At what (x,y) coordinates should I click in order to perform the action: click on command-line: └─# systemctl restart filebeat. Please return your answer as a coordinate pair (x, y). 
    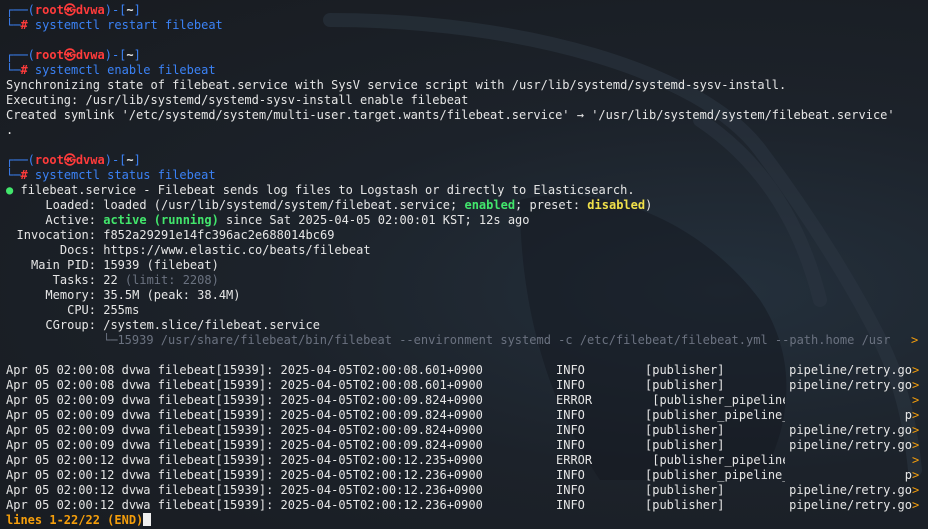
    Looking at the image, I should click on (114, 25).